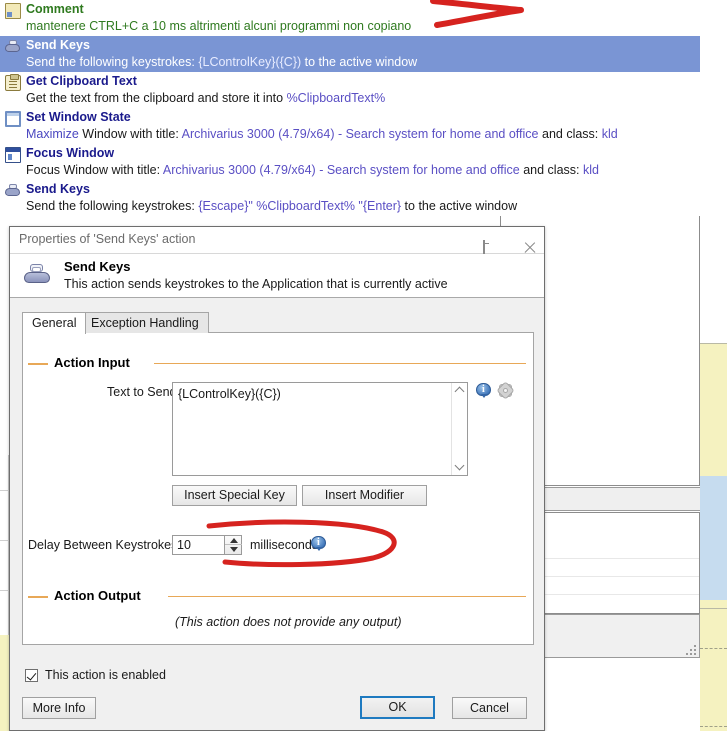 This screenshot has width=727, height=731. What do you see at coordinates (250, 62) in the screenshot?
I see `keystroke-token: {LControlKey}({C})` at bounding box center [250, 62].